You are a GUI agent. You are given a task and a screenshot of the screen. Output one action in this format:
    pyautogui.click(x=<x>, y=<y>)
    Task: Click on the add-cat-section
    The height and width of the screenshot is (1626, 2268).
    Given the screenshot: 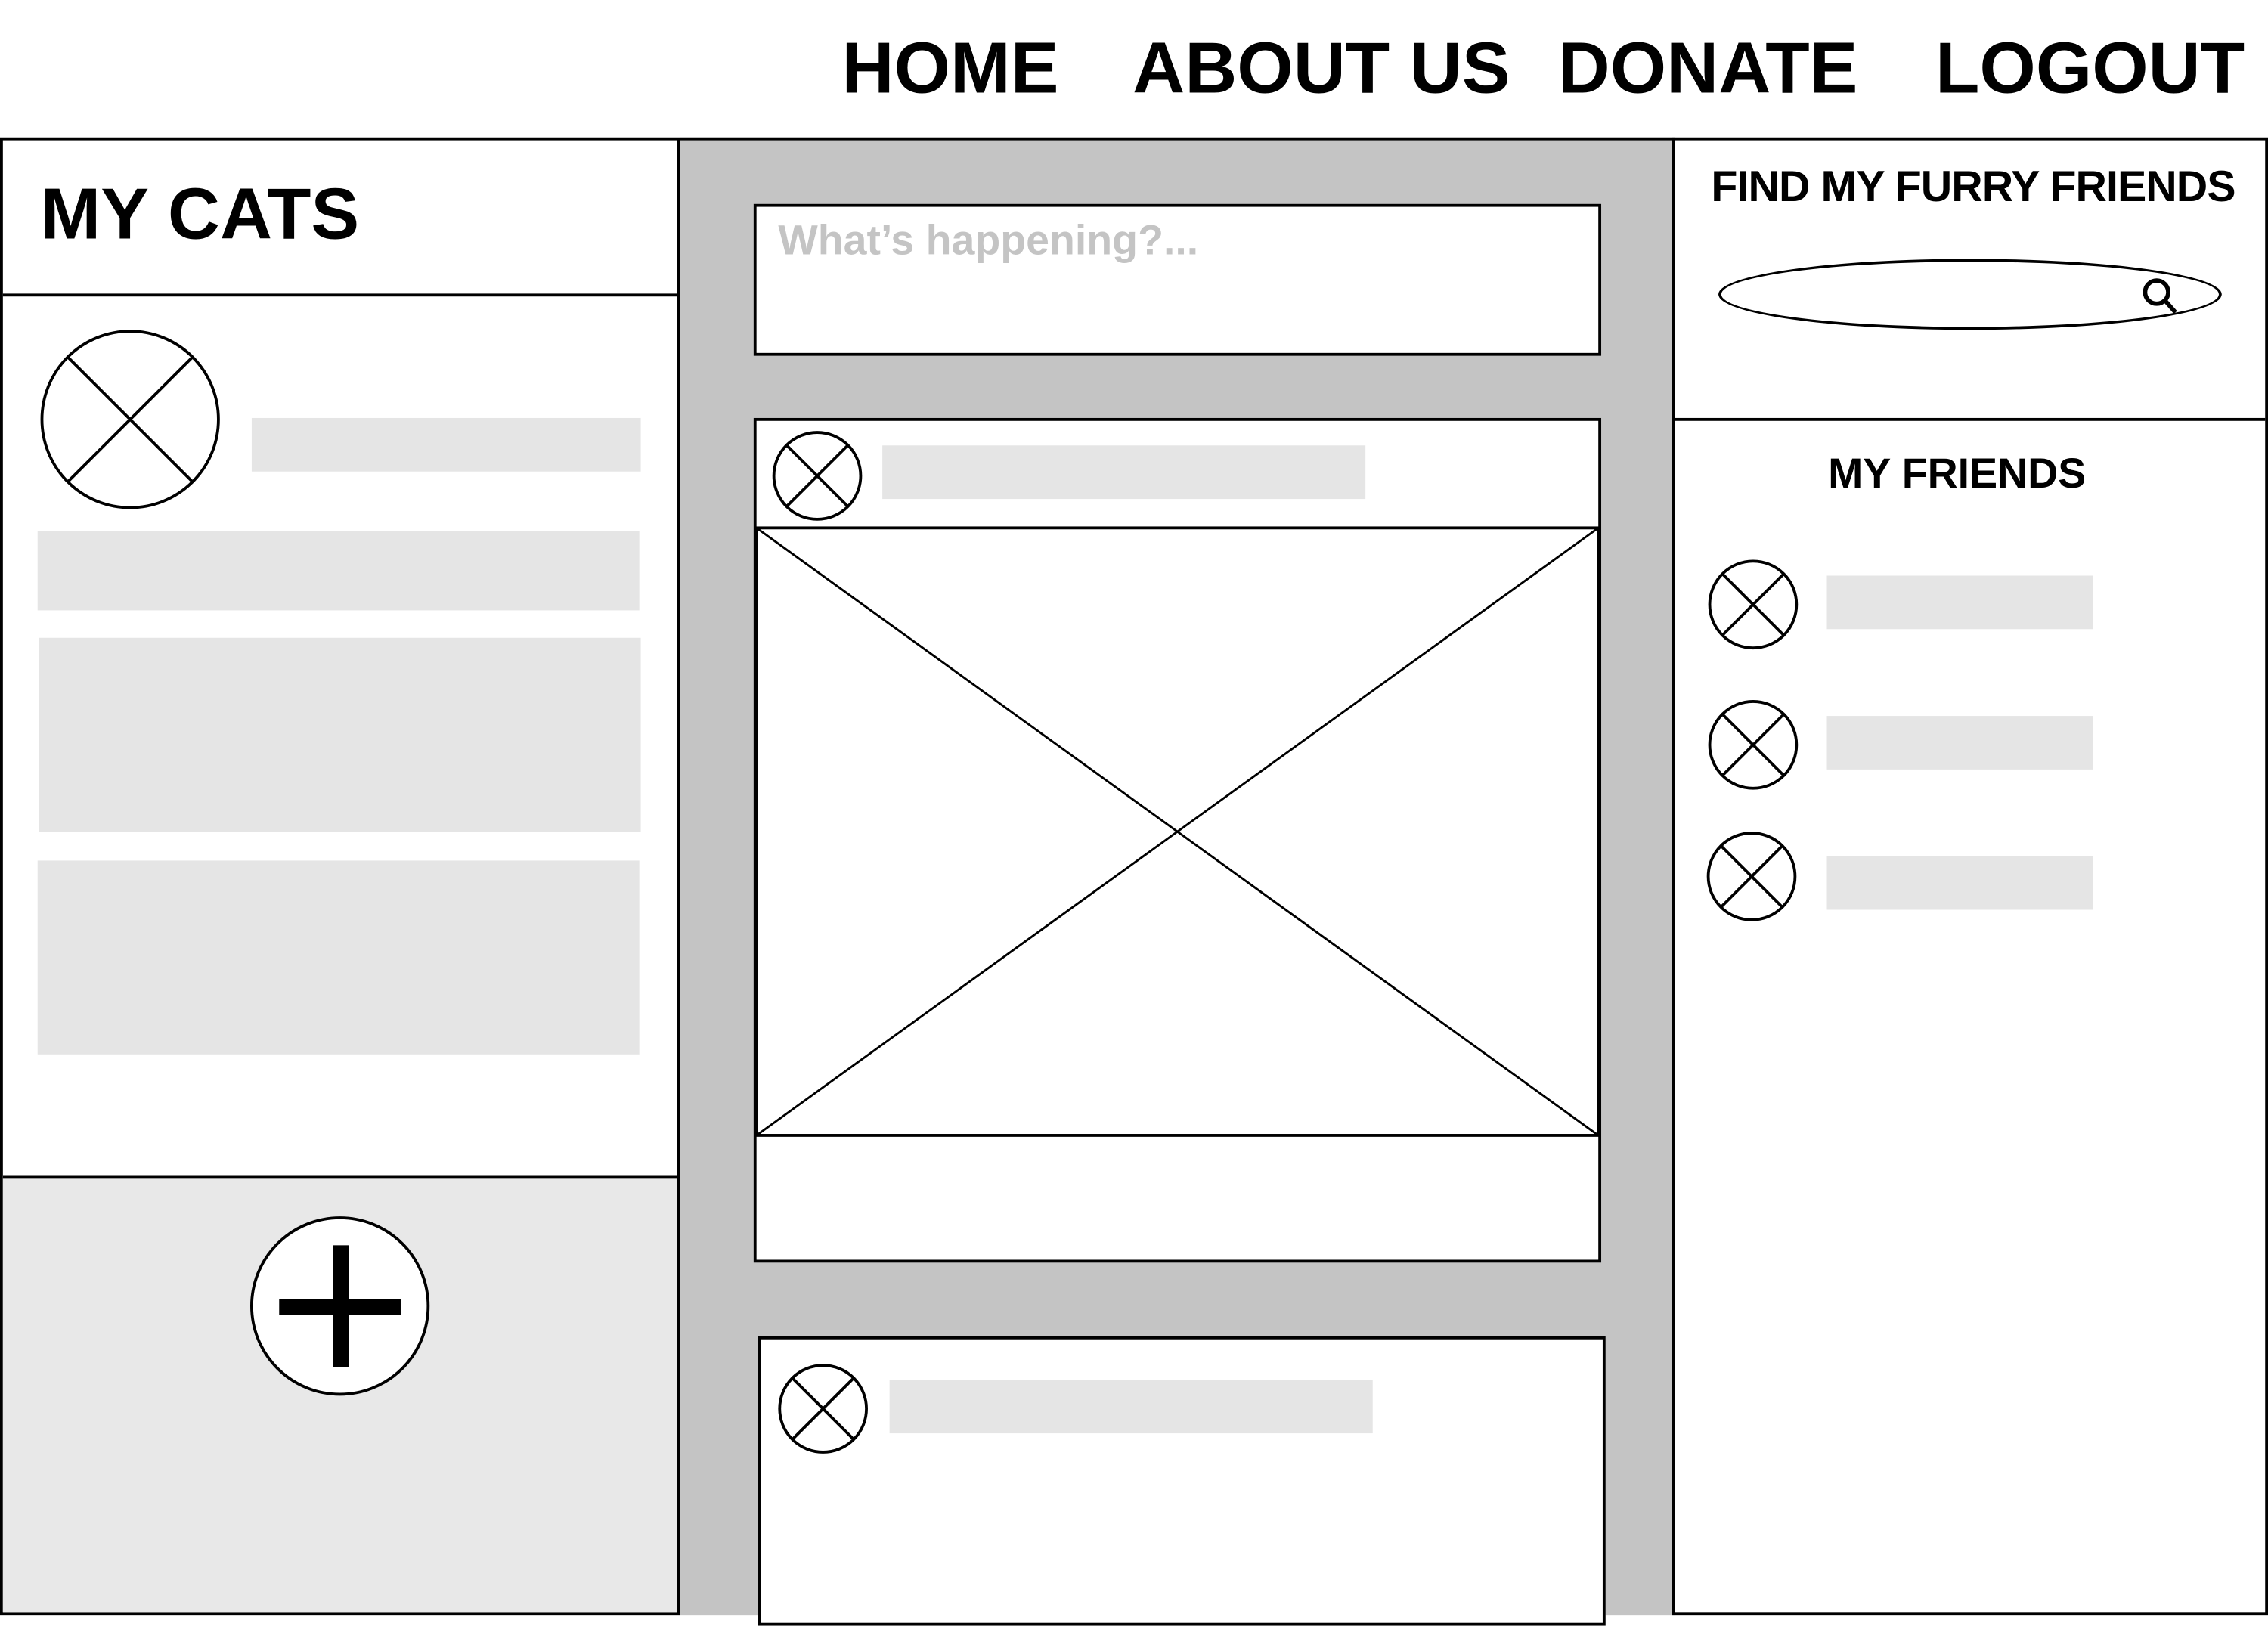 What is the action you would take?
    pyautogui.click(x=339, y=1394)
    